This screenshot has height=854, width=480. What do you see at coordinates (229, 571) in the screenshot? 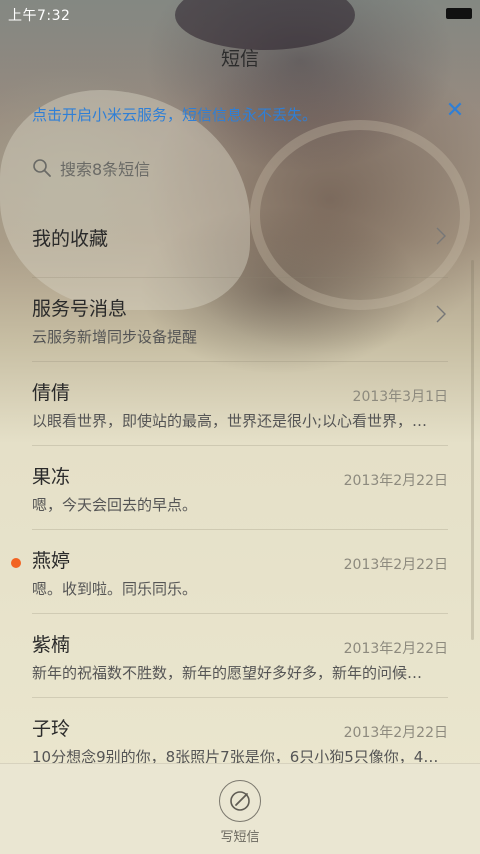
I see `conversation-row: 燕婷 2013年2月22日 嗯。收到啦。同乐同乐。` at bounding box center [229, 571].